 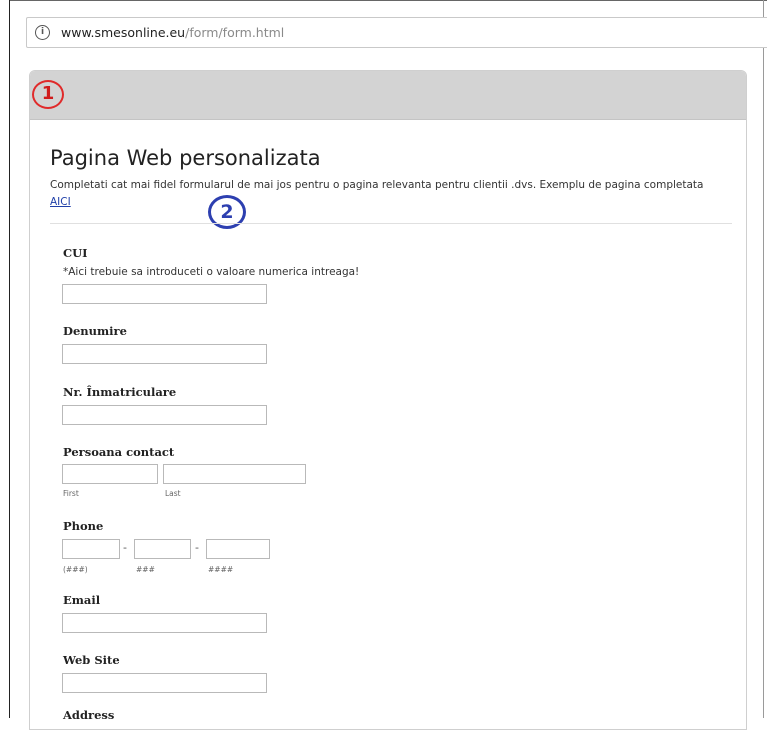 What do you see at coordinates (91, 660) in the screenshot?
I see `web-site-label: Web Site` at bounding box center [91, 660].